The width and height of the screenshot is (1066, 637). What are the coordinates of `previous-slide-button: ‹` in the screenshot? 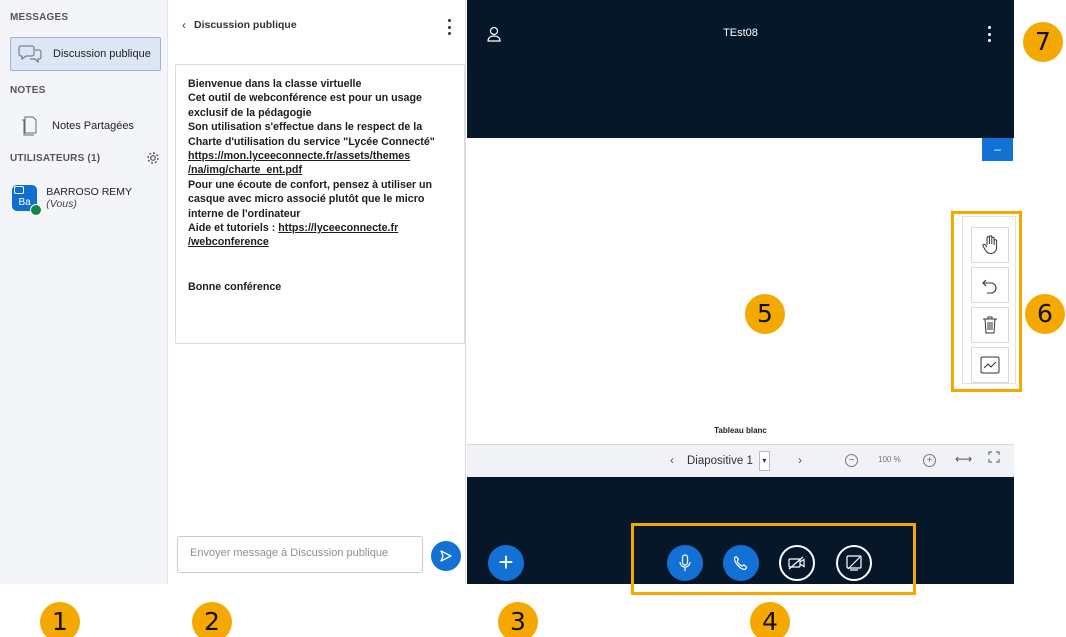 It's located at (672, 460).